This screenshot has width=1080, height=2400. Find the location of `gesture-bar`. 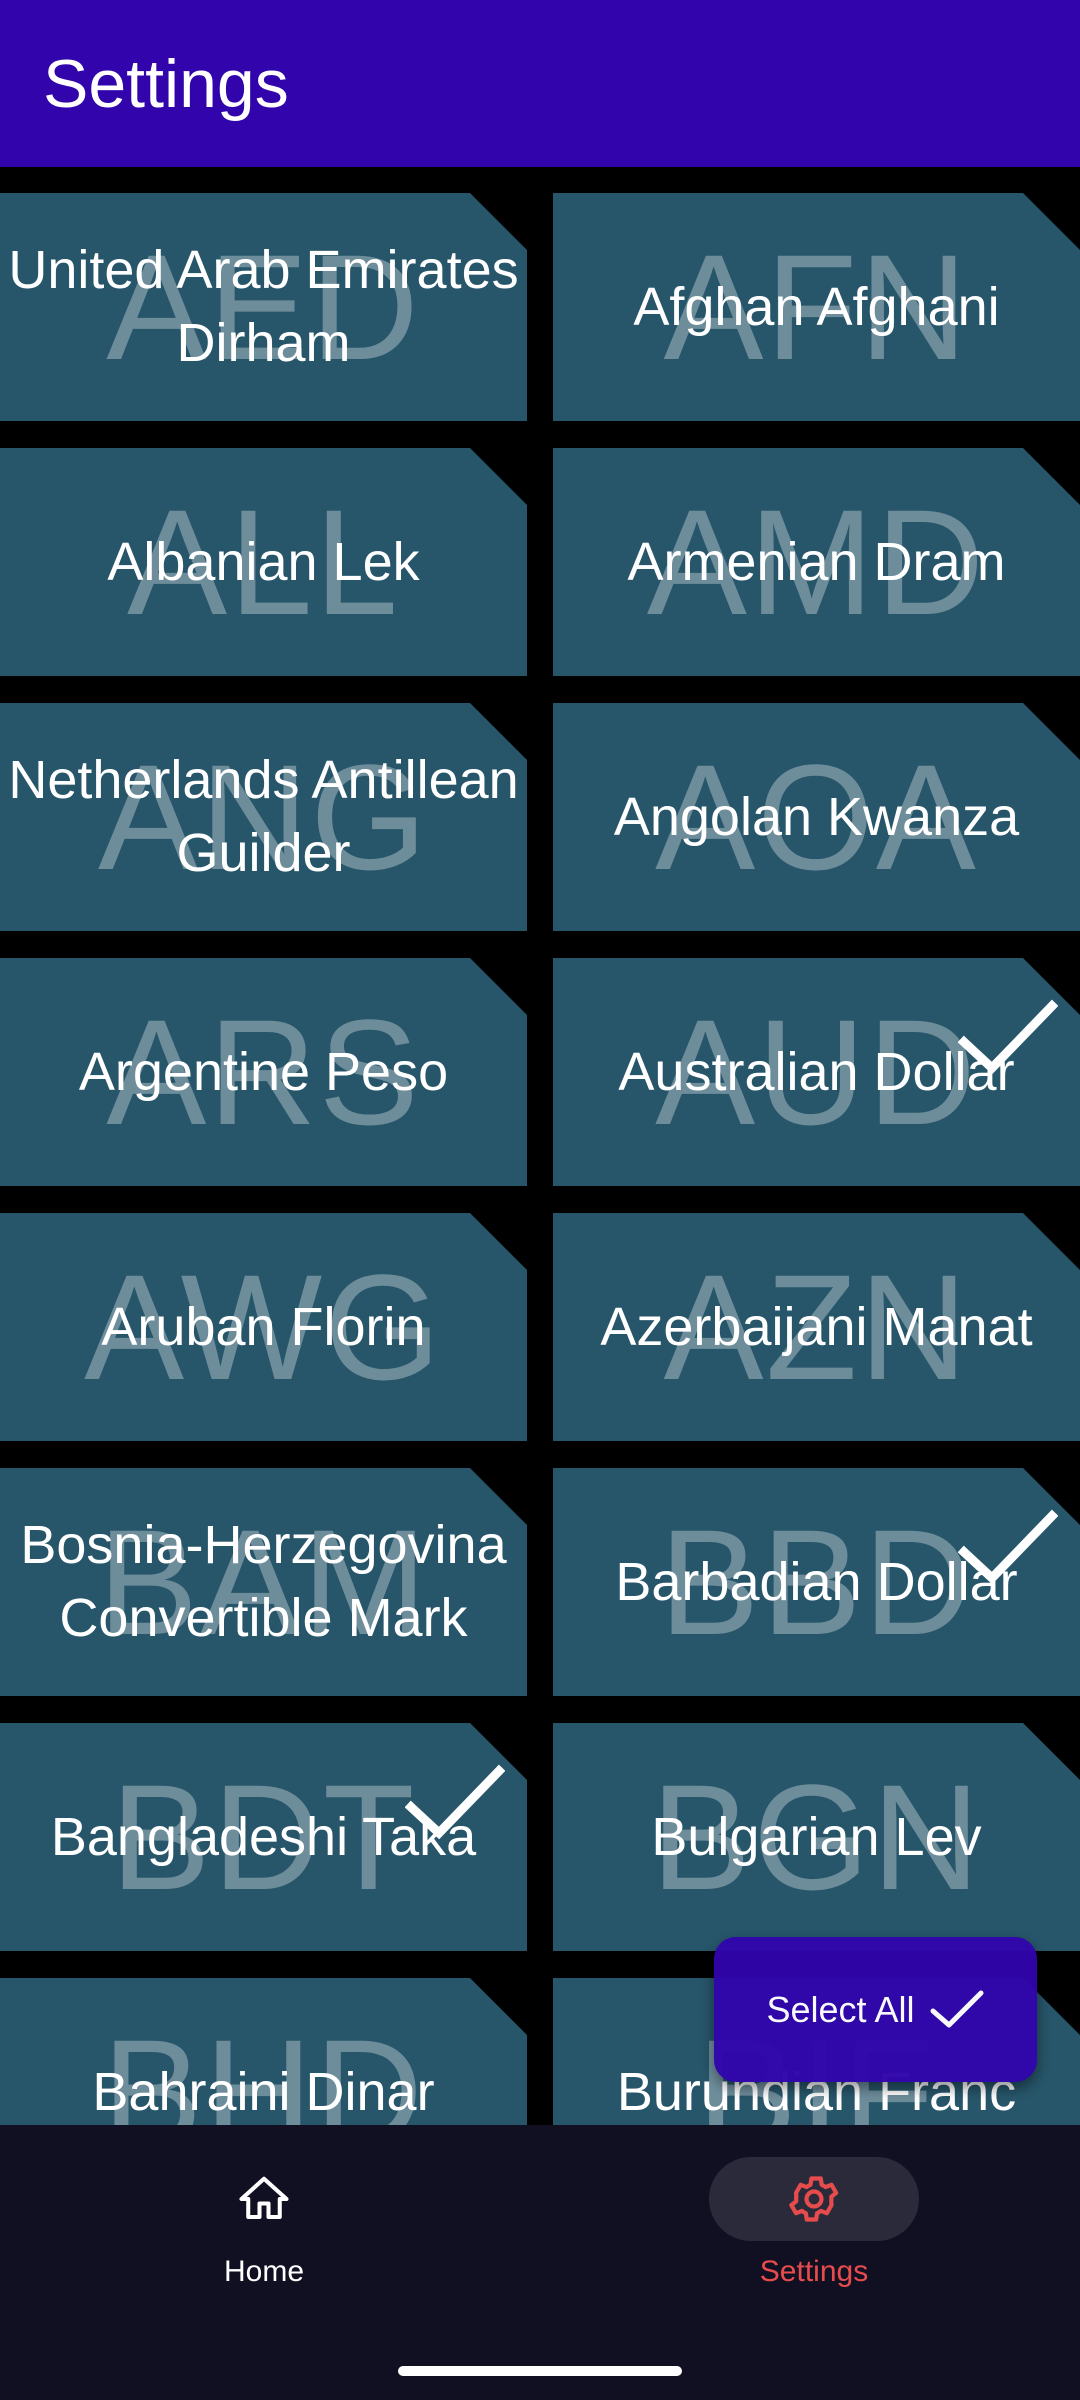

gesture-bar is located at coordinates (540, 2371).